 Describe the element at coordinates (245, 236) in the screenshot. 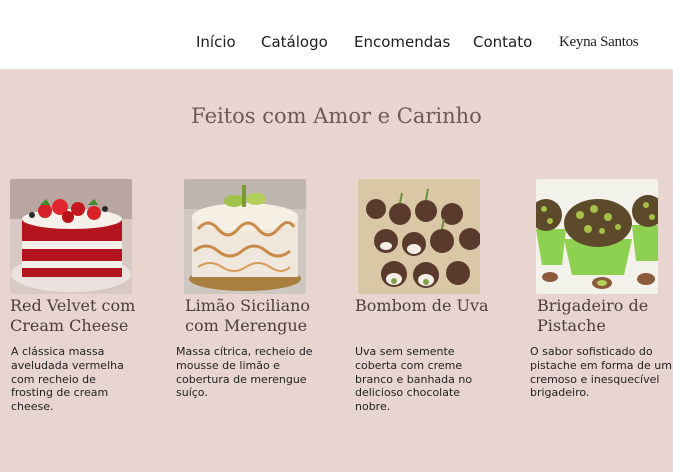

I see `lemon-meringue-cake-photo` at that location.